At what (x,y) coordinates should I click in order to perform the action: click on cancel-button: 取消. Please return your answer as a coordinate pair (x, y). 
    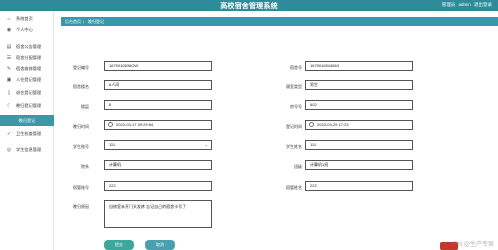
    Looking at the image, I should click on (160, 245).